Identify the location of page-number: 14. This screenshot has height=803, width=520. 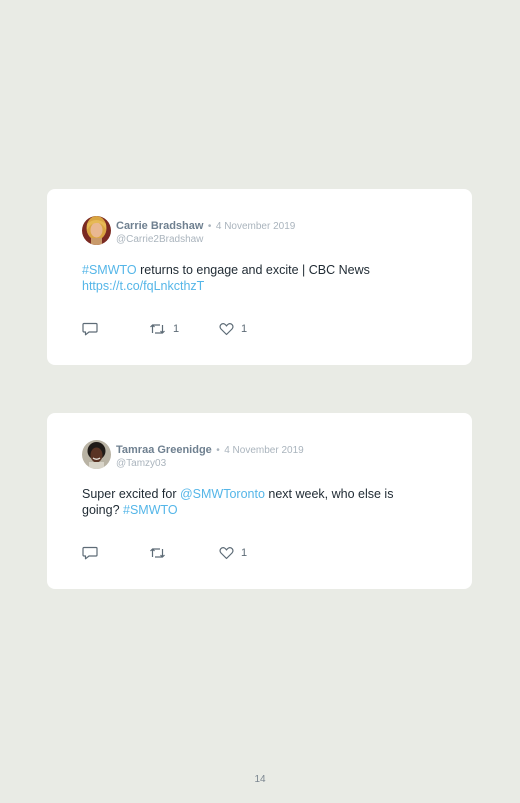
(260, 779).